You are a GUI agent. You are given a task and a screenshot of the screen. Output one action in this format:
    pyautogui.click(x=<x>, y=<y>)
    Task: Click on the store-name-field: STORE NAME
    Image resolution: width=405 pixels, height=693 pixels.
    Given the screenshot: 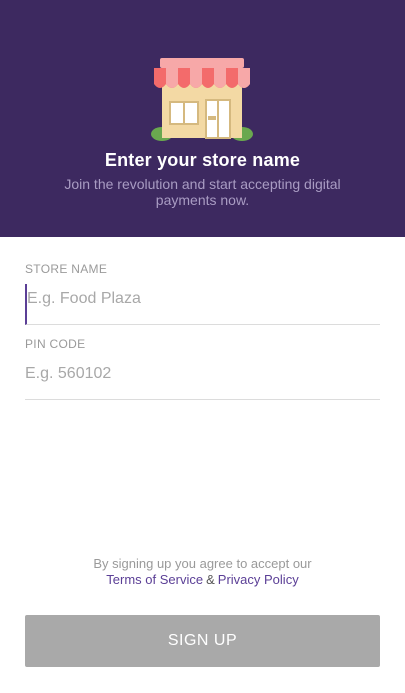 What is the action you would take?
    pyautogui.click(x=202, y=293)
    